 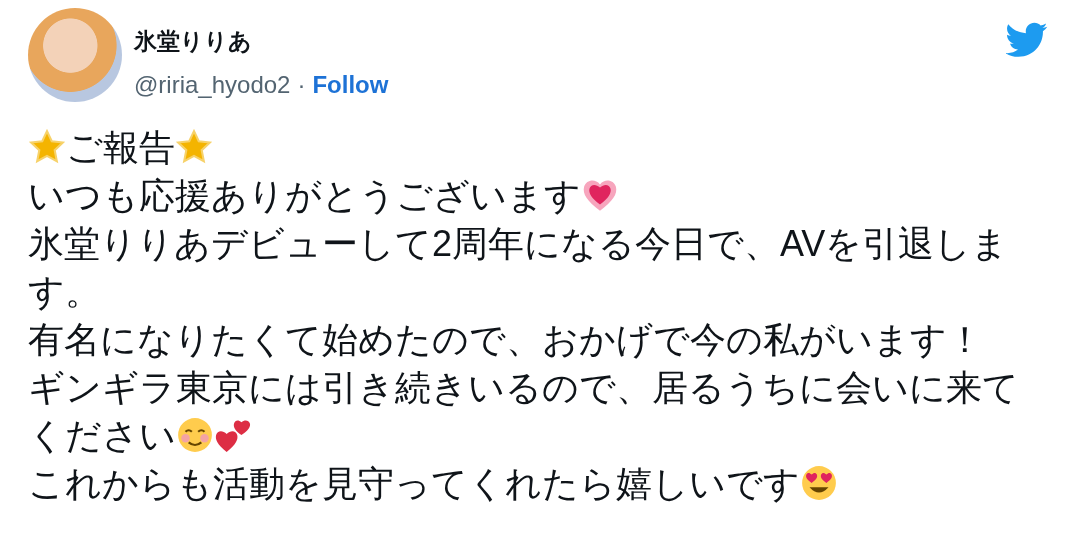 What do you see at coordinates (819, 483) in the screenshot?
I see `heart-eyes-face-icon` at bounding box center [819, 483].